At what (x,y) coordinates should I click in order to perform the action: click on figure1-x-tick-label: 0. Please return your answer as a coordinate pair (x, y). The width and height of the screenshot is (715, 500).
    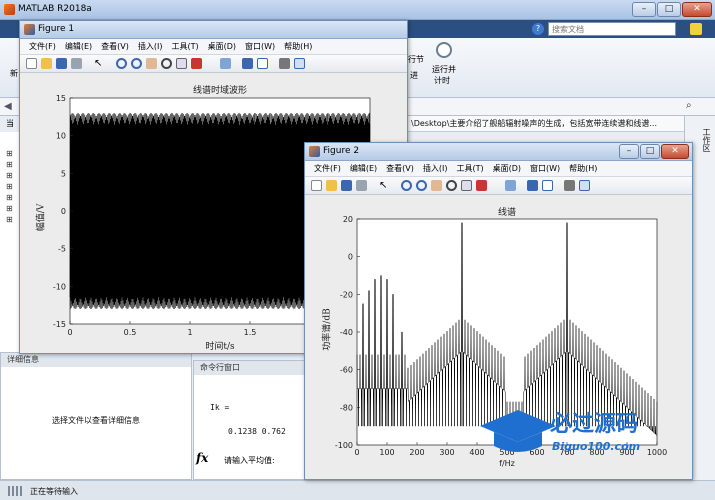
    Looking at the image, I should click on (69, 332).